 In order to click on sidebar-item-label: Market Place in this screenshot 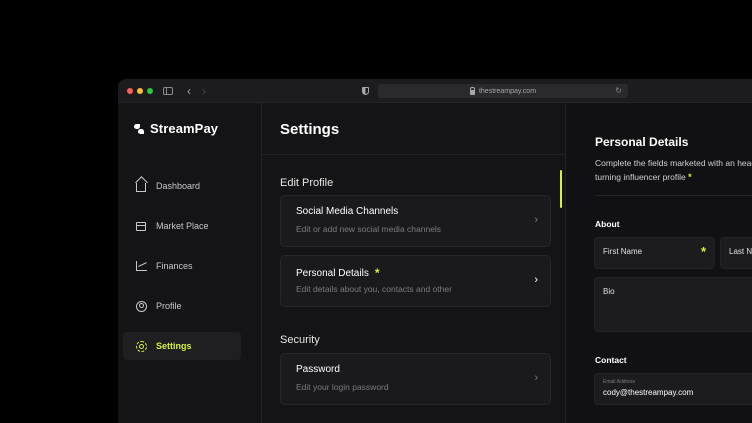, I will do `click(182, 226)`.